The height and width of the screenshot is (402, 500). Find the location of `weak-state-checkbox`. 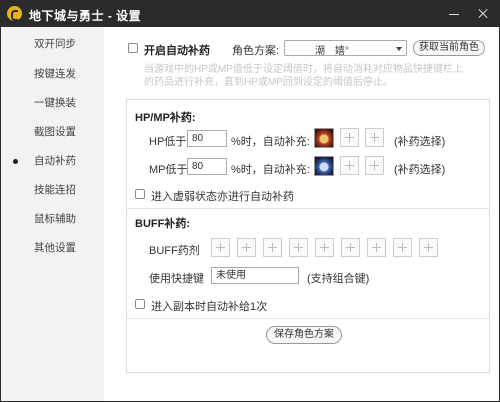

weak-state-checkbox is located at coordinates (140, 194).